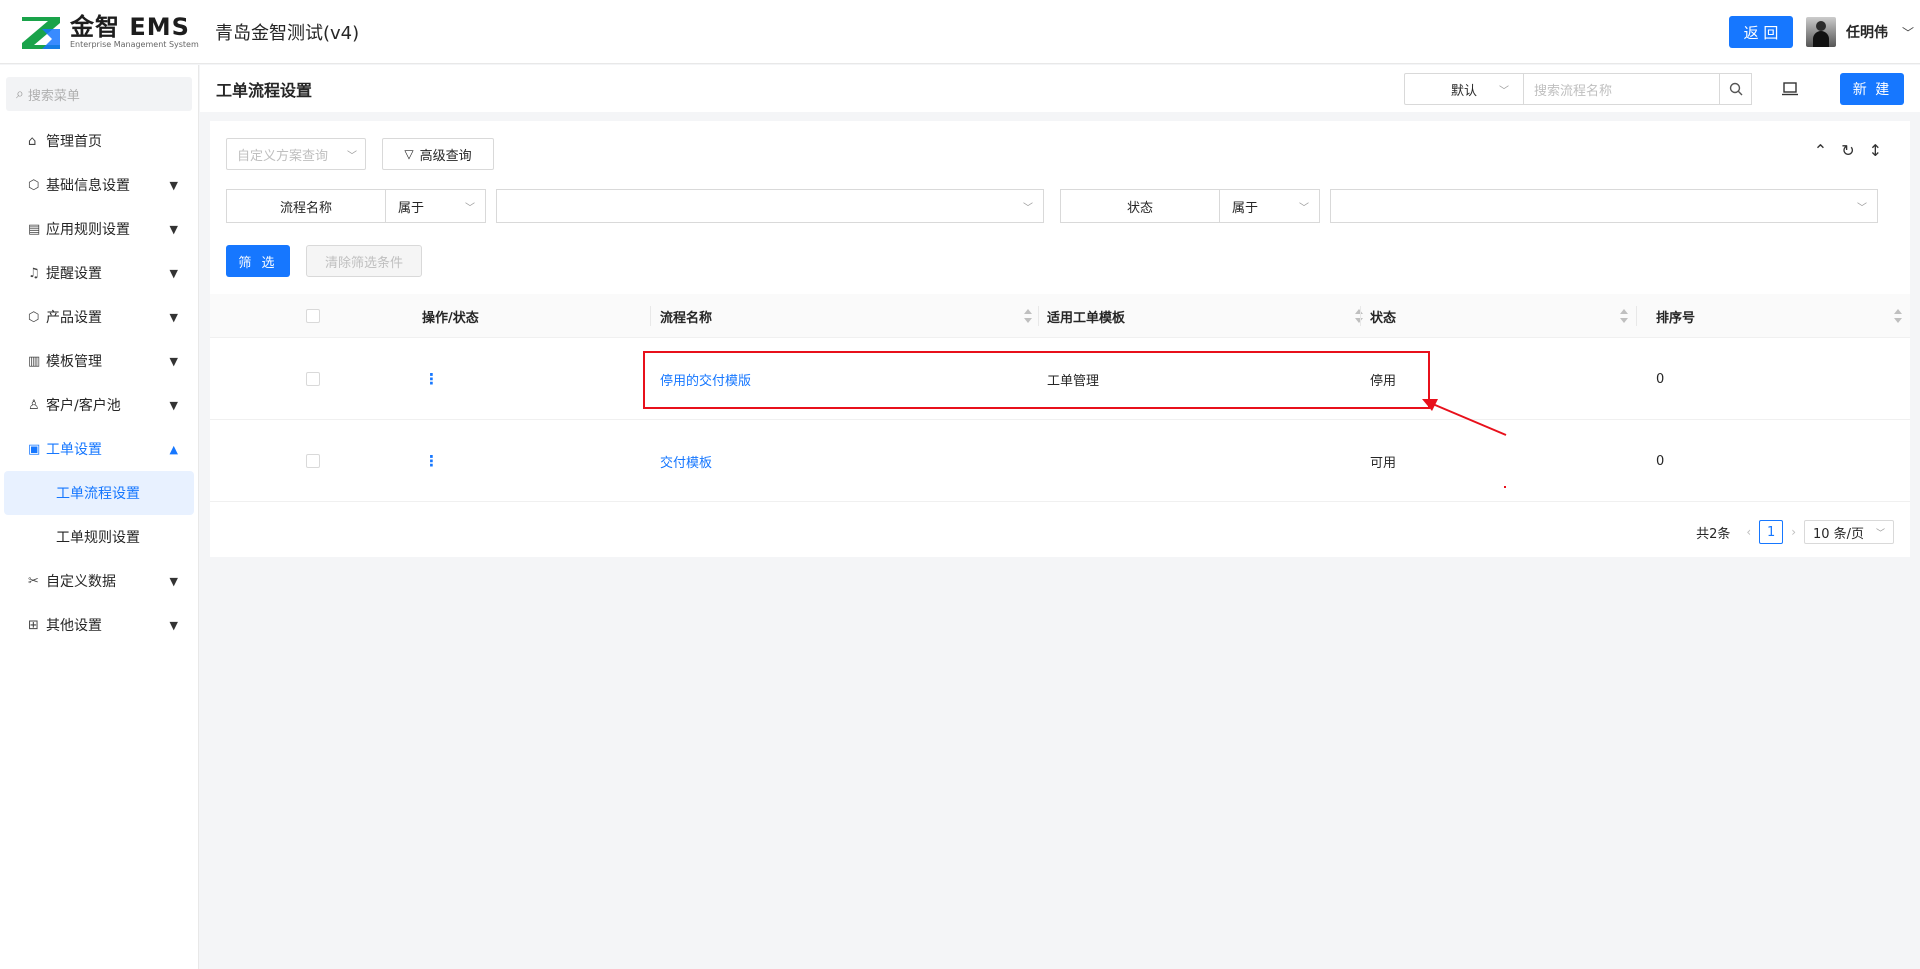  What do you see at coordinates (1573, 91) in the screenshot?
I see `search-placeholder: 搜索流程名称` at bounding box center [1573, 91].